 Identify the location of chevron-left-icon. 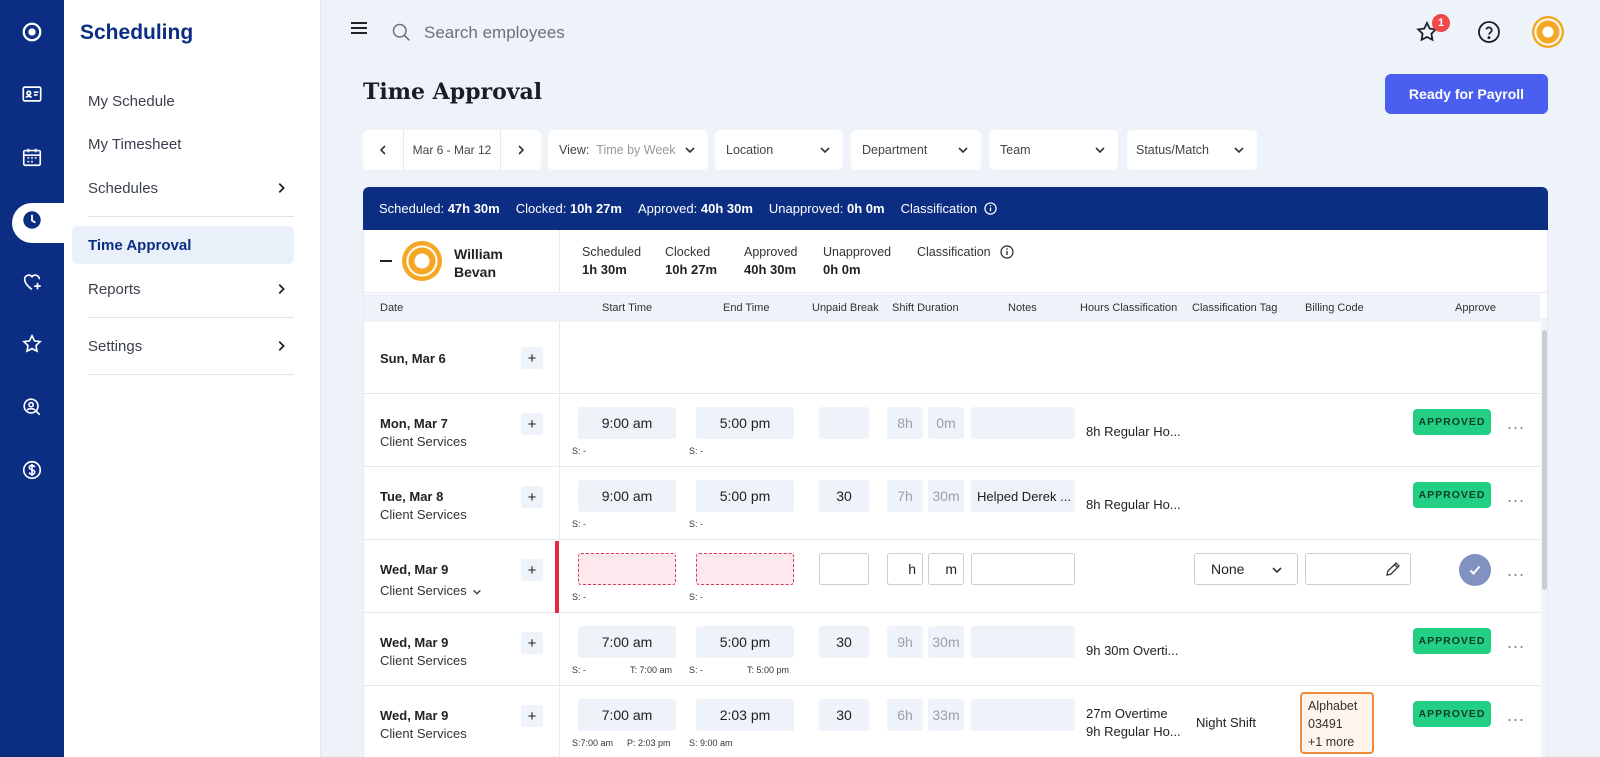
(382, 150).